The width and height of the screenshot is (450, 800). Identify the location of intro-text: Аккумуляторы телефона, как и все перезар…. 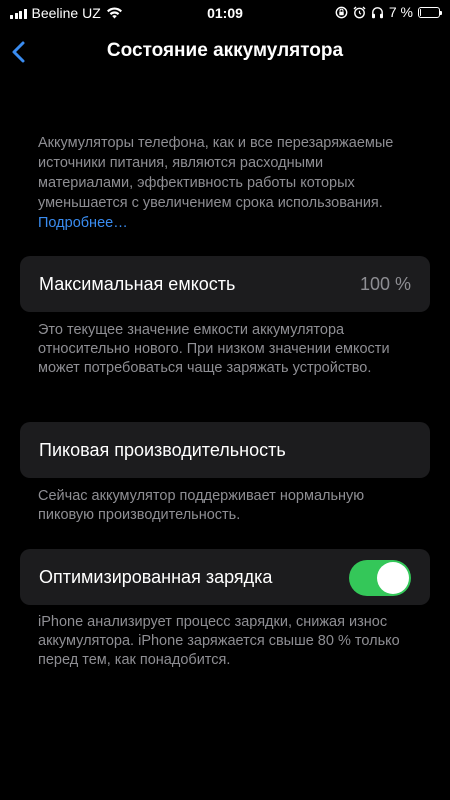
(224, 183).